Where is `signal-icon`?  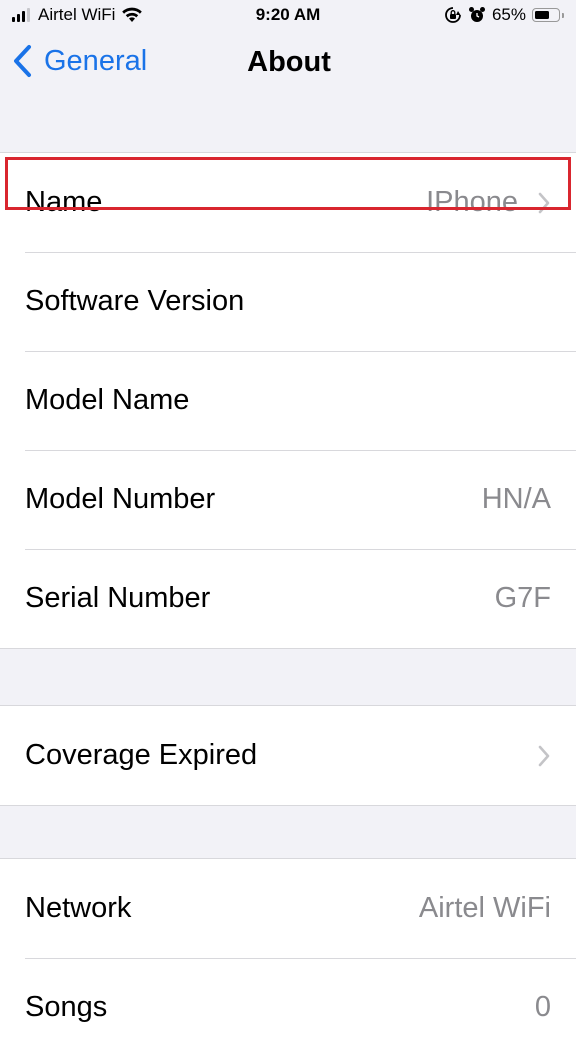
signal-icon is located at coordinates (21, 15).